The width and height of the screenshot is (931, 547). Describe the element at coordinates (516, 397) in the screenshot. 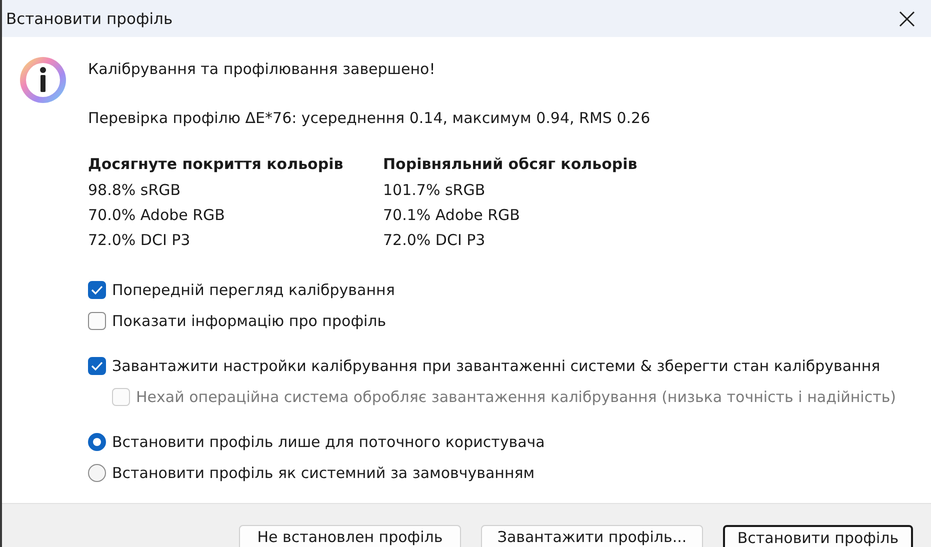

I see `option-label: Нехай операційна система обробляє завантаження калібрування (низька точність і надійність)` at that location.